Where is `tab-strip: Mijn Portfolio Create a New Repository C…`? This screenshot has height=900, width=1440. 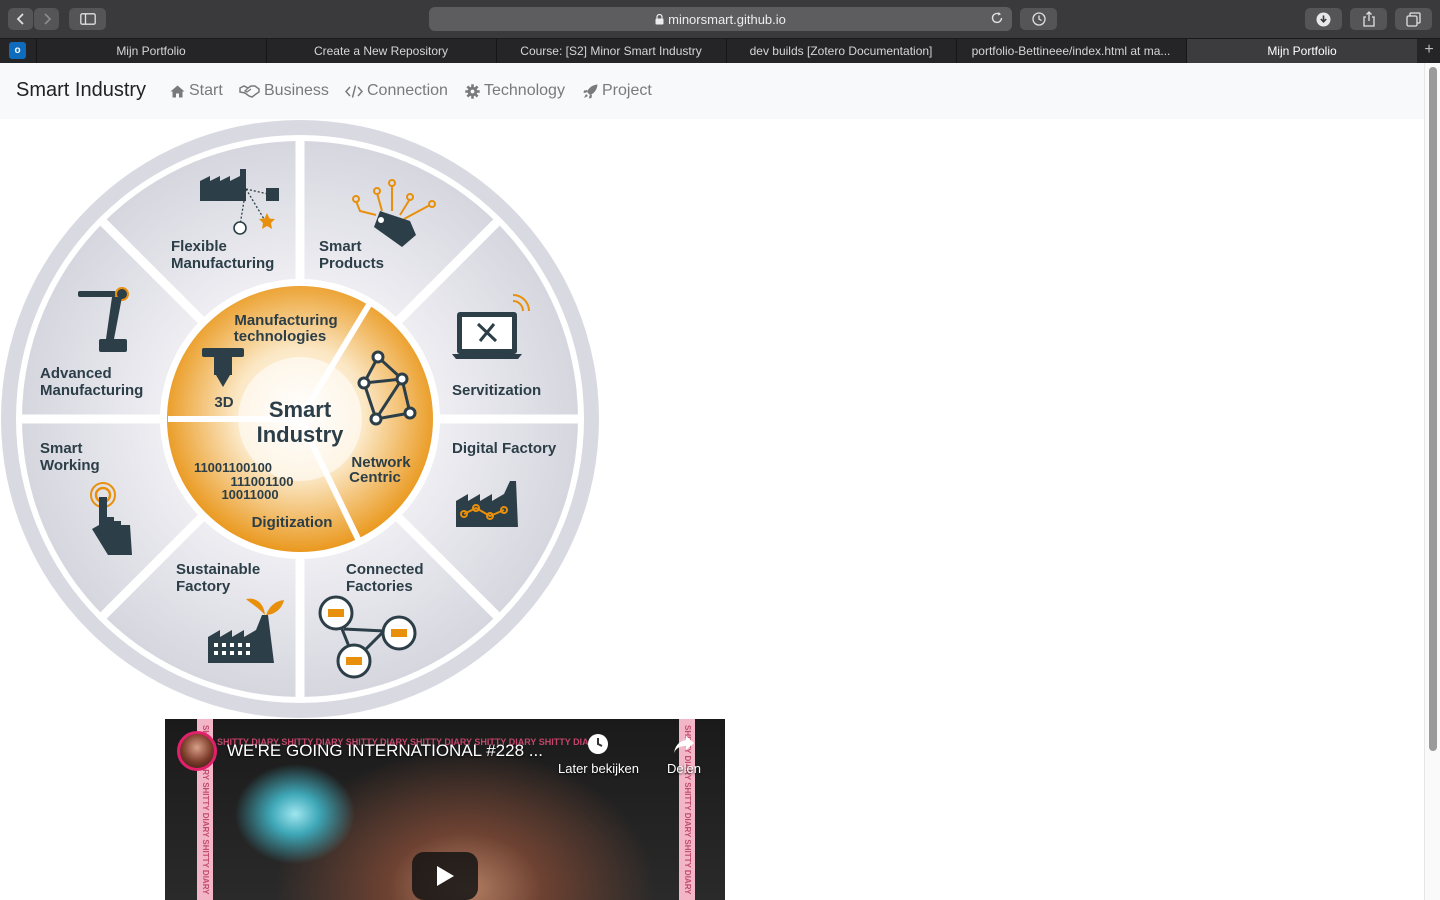 tab-strip: Mijn Portfolio Create a New Repository C… is located at coordinates (720, 50).